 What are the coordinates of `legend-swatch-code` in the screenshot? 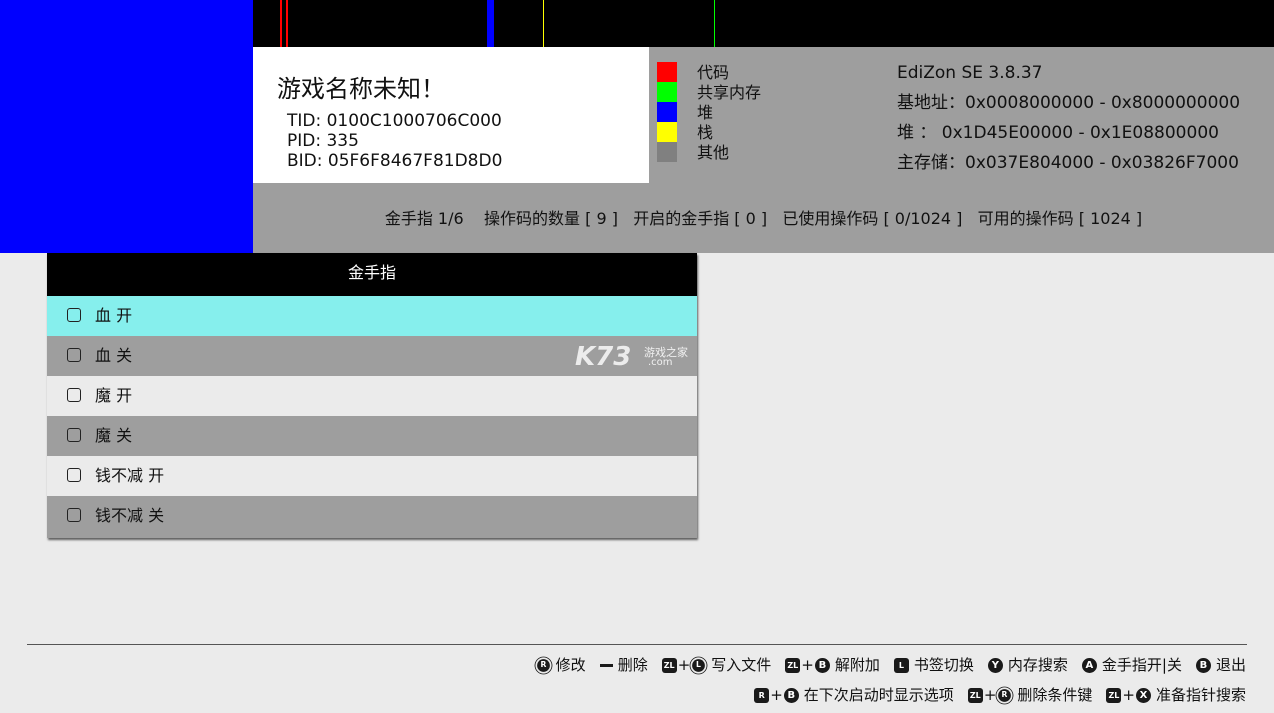 It's located at (667, 72).